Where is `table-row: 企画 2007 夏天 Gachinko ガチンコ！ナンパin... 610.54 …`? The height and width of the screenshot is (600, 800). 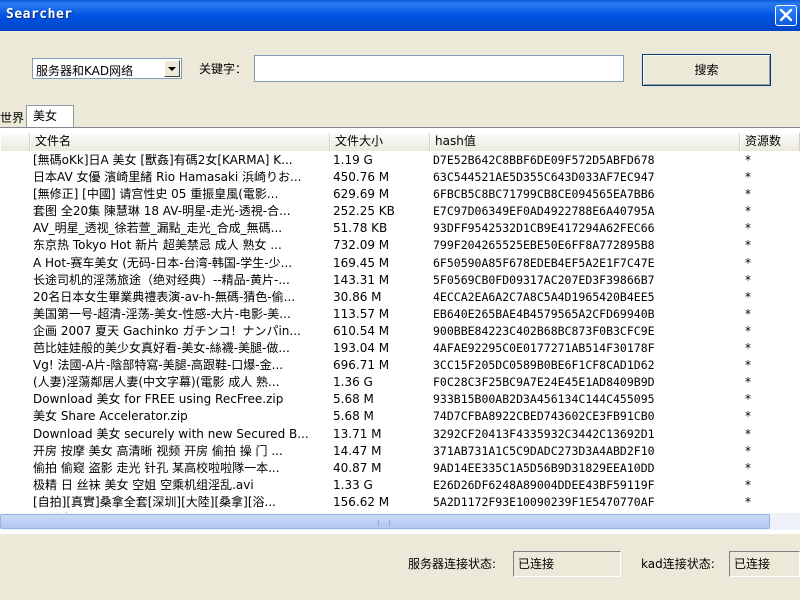 table-row: 企画 2007 夏天 Gachinko ガチンコ！ナンパin... 610.54 … is located at coordinates (400, 331).